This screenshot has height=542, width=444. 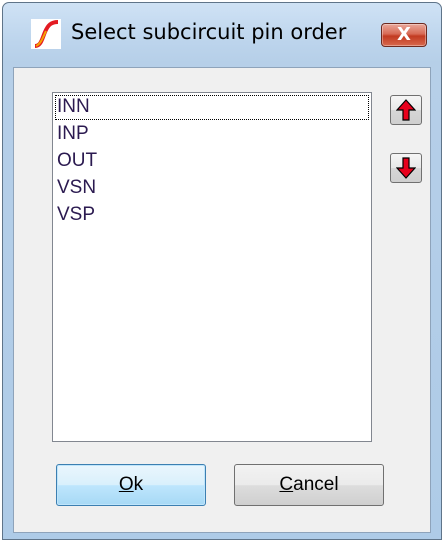 I want to click on close-icon: X, so click(x=404, y=34).